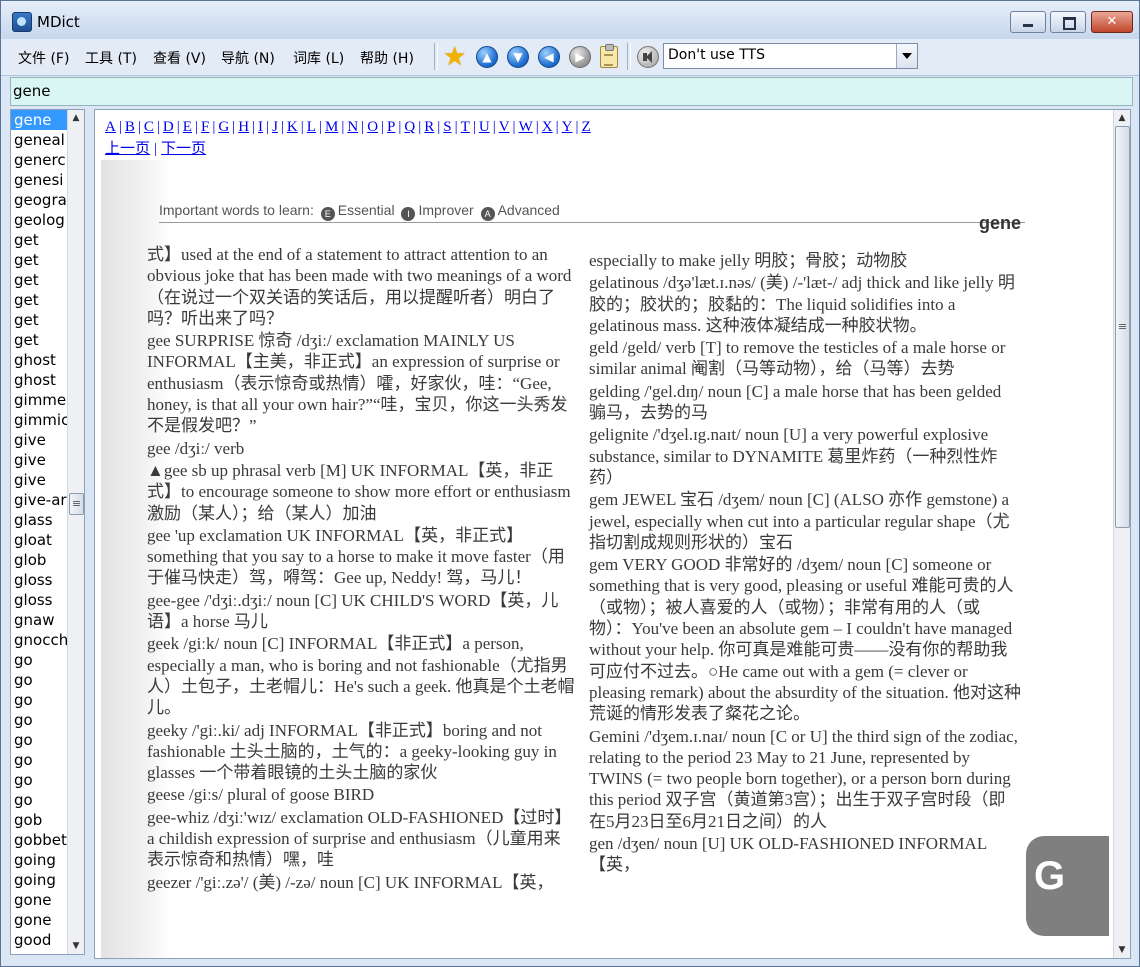 This screenshot has height=967, width=1140. What do you see at coordinates (567, 127) in the screenshot?
I see `letter-link: Y` at bounding box center [567, 127].